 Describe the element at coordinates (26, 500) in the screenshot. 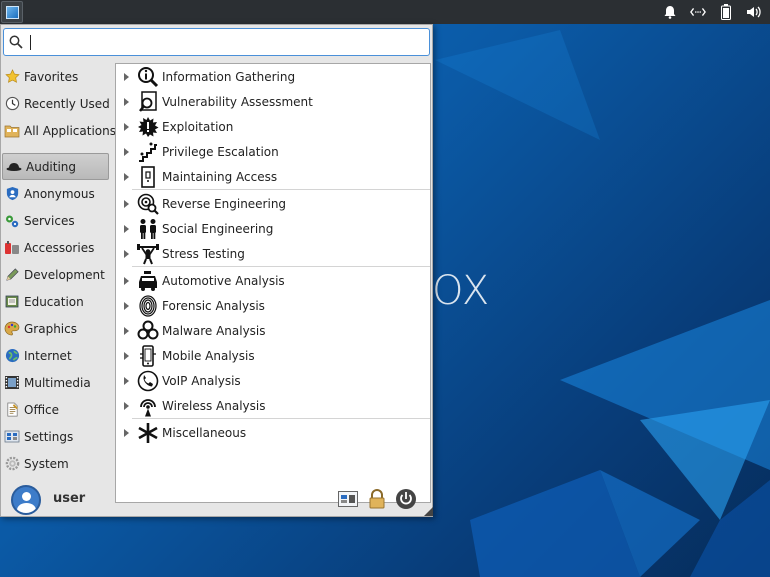

I see `user-avatar` at that location.